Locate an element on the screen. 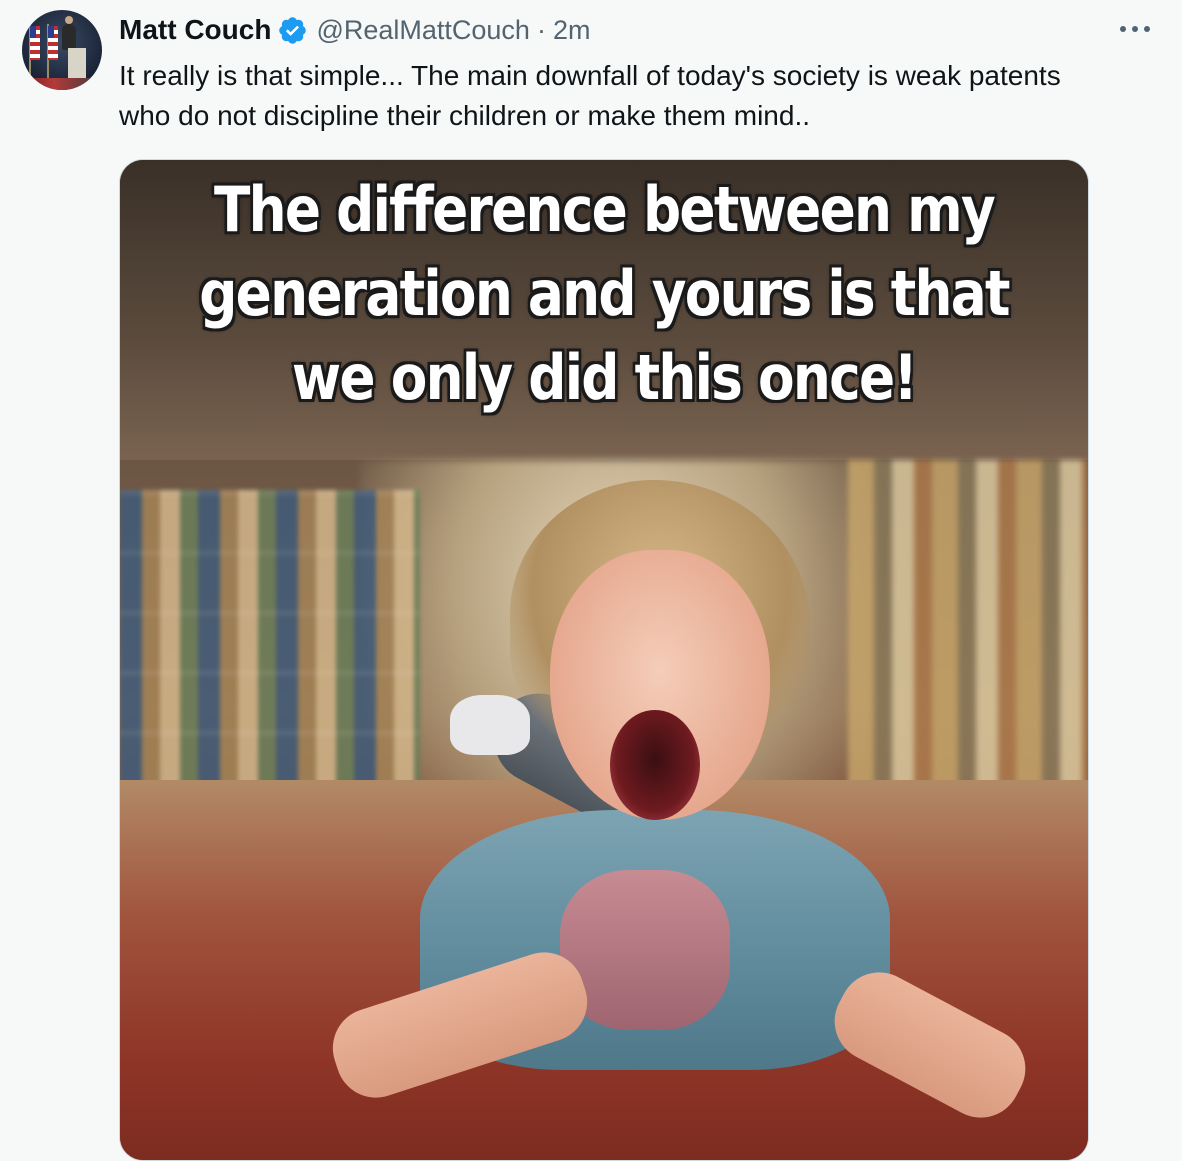  tweet-timestamp: 2m is located at coordinates (572, 30).